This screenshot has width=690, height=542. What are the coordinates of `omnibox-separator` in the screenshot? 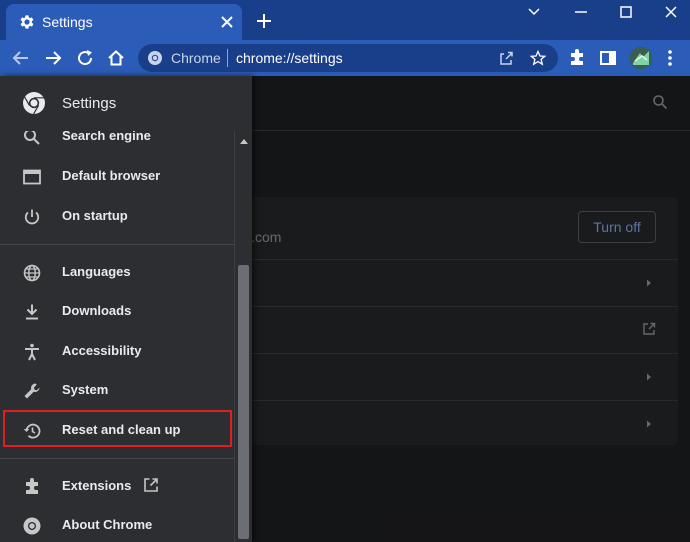 It's located at (227, 58).